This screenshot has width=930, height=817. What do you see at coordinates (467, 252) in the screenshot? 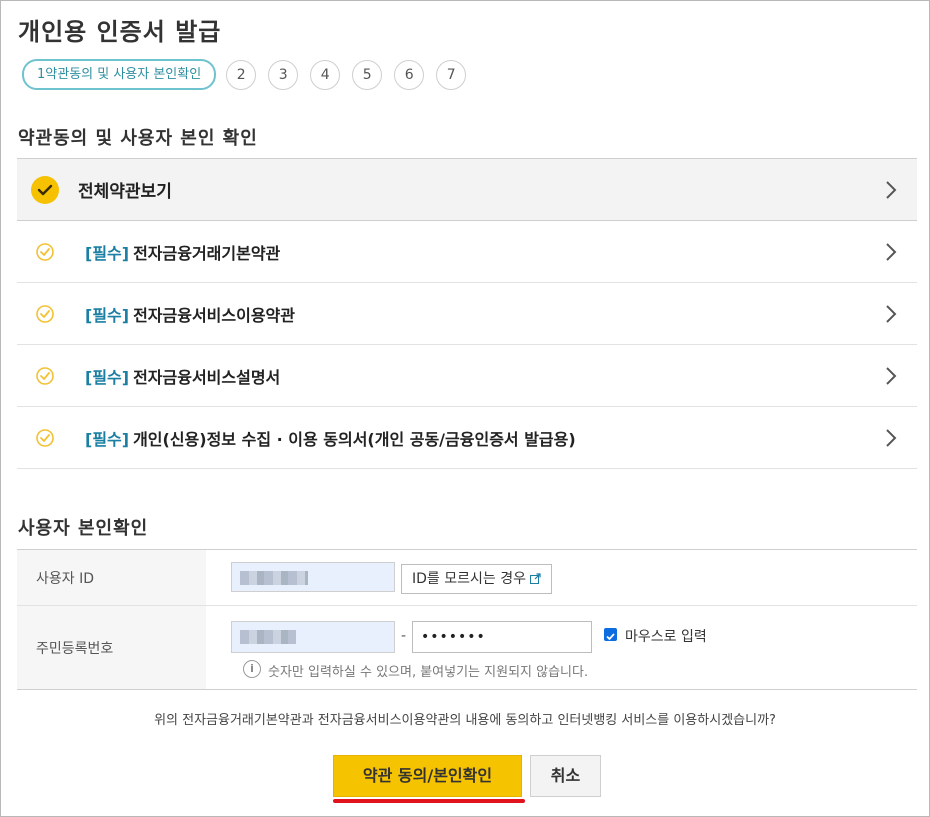
I see `agreement-item: [필수] 전자금융거래기본약관` at bounding box center [467, 252].